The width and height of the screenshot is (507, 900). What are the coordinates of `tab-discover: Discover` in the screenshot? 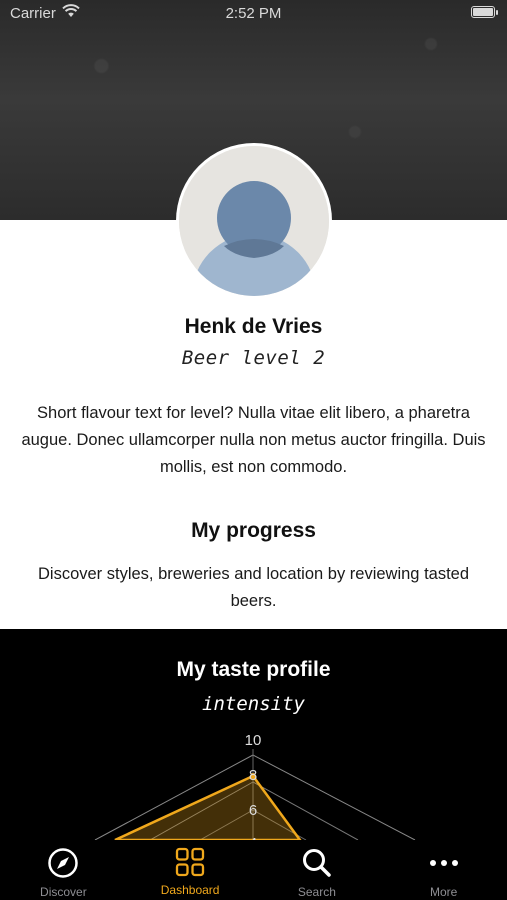 It's located at (63, 870).